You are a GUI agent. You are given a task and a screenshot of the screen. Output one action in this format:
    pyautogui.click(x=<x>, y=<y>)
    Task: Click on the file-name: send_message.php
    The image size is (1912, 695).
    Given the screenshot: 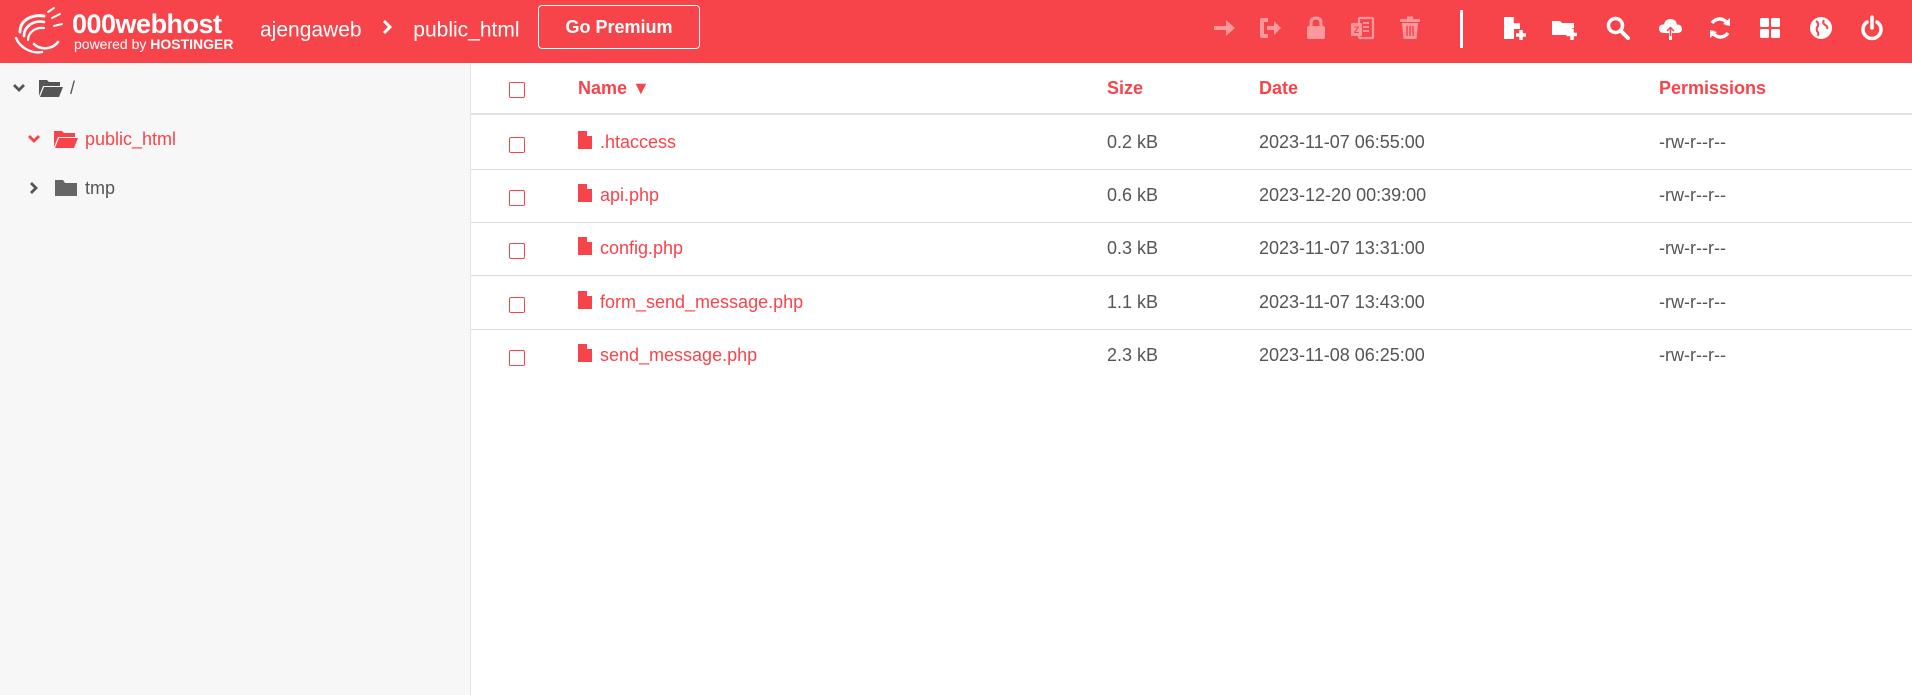 What is the action you would take?
    pyautogui.click(x=678, y=355)
    